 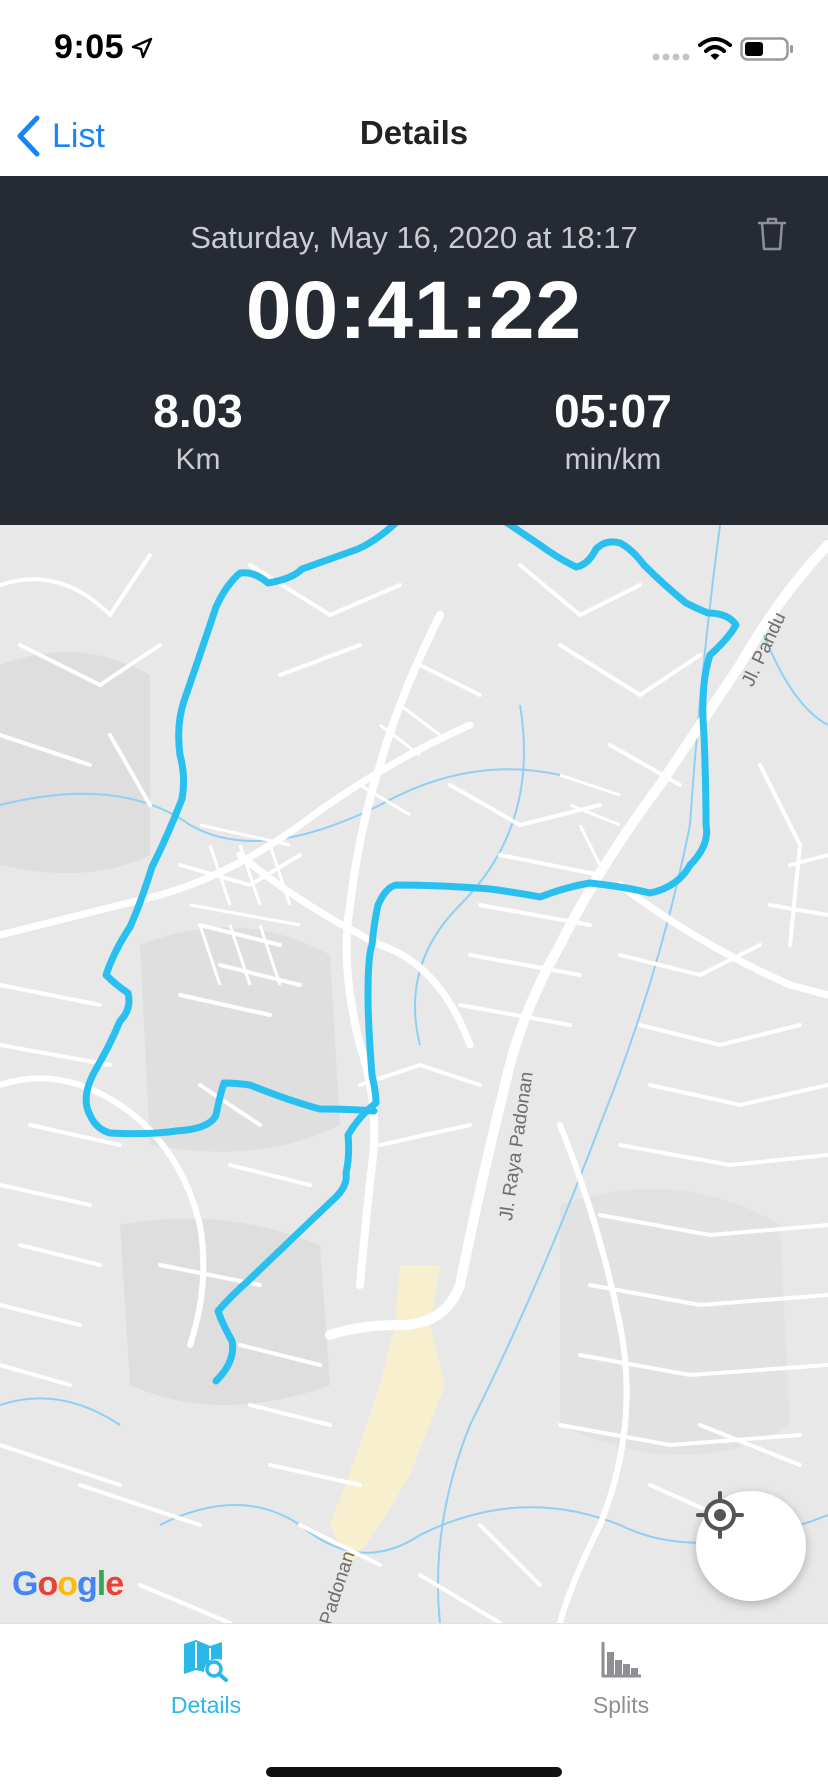 I want to click on status-bar: 9:05, so click(x=414, y=49).